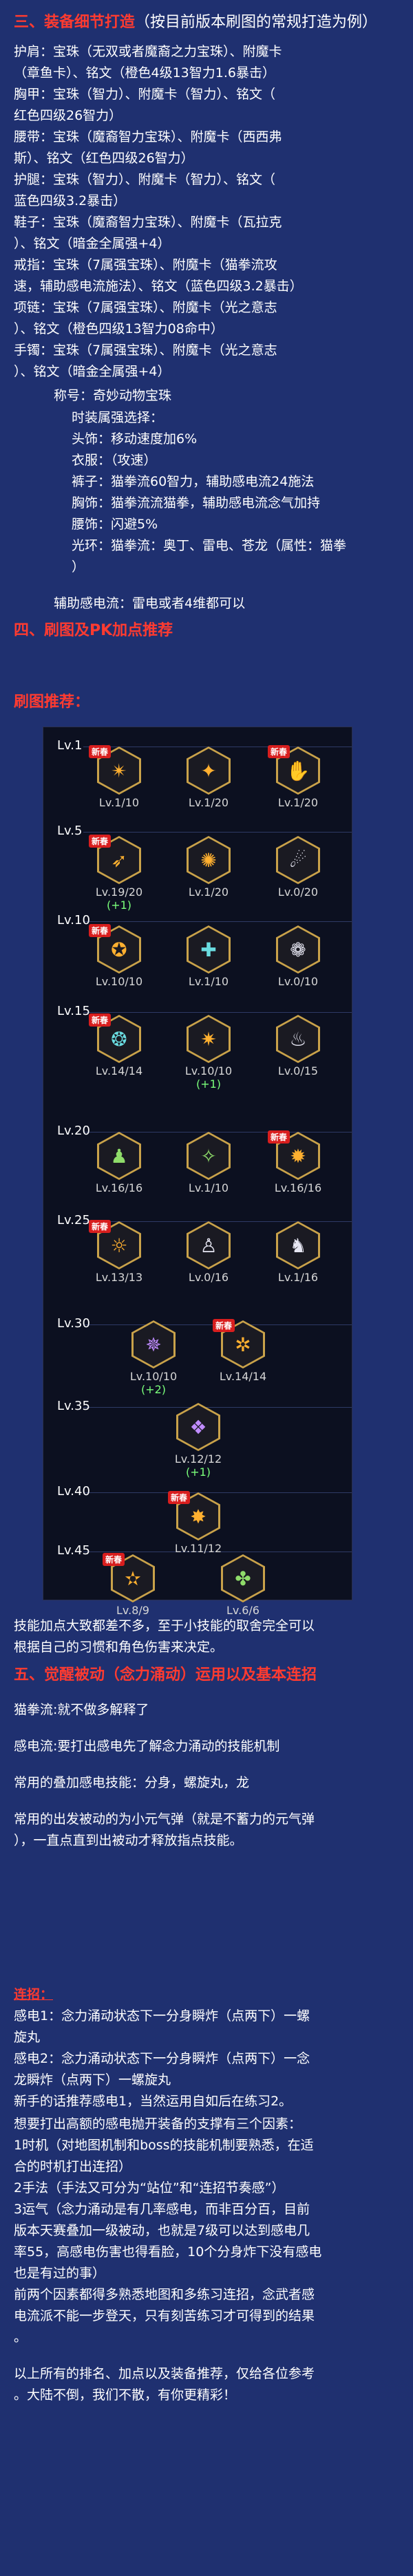 This screenshot has width=413, height=2576. I want to click on fashion-line: ）, so click(78, 567).